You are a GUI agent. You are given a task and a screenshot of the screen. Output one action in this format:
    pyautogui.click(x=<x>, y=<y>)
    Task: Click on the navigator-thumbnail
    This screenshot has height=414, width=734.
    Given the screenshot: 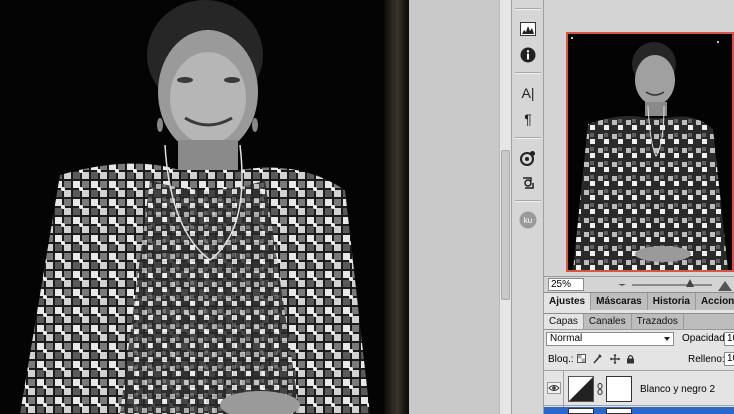 What is the action you would take?
    pyautogui.click(x=650, y=152)
    